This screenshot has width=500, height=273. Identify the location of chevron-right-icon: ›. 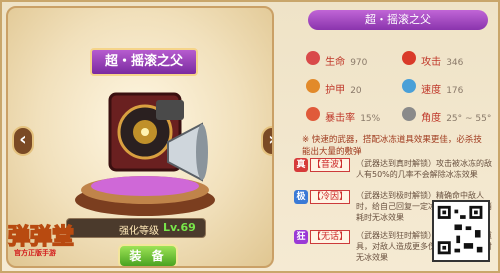
(270, 139).